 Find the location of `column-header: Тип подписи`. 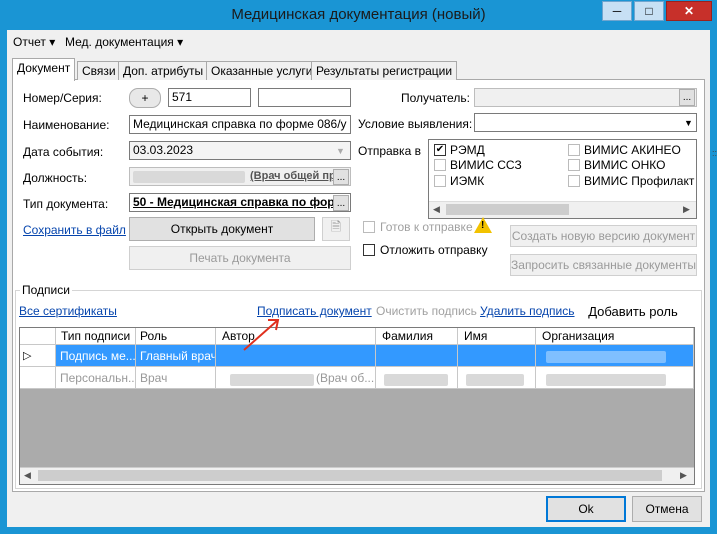

column-header: Тип подписи is located at coordinates (96, 336).